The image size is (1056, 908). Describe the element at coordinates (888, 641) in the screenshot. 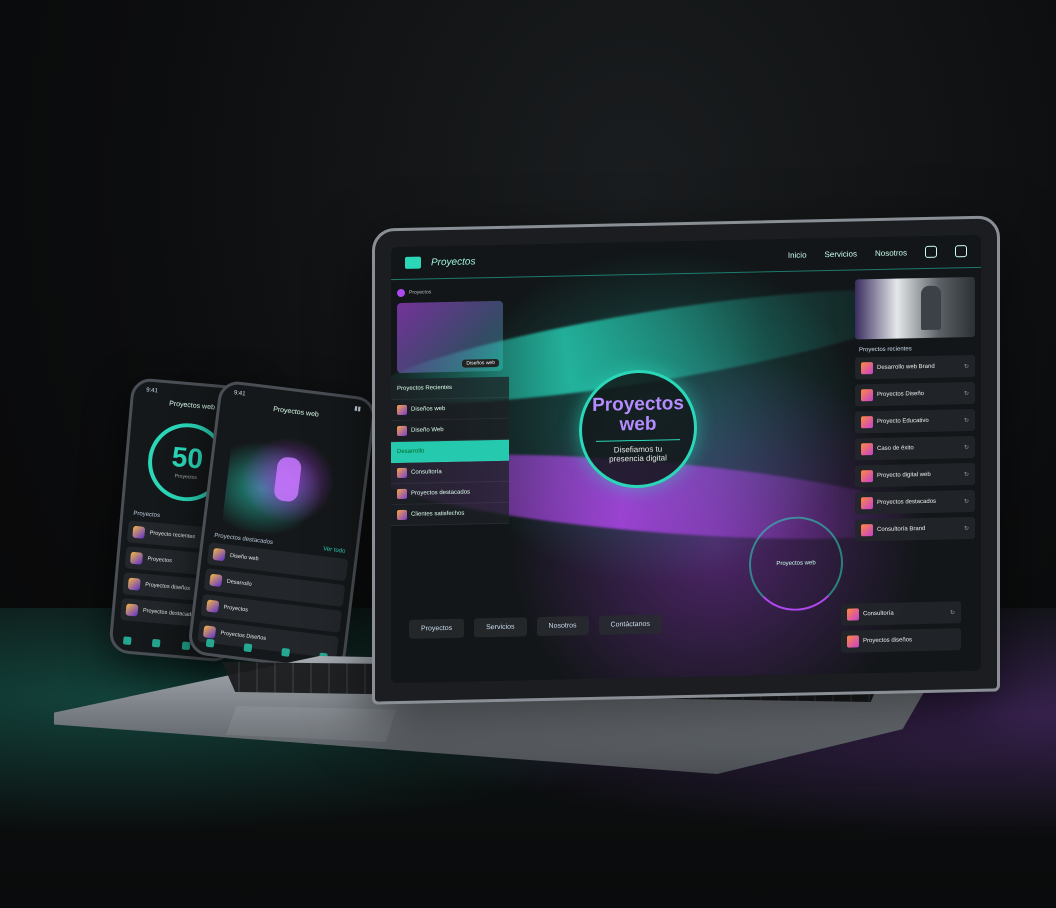

I see `project-label: Proyectos diseños` at that location.